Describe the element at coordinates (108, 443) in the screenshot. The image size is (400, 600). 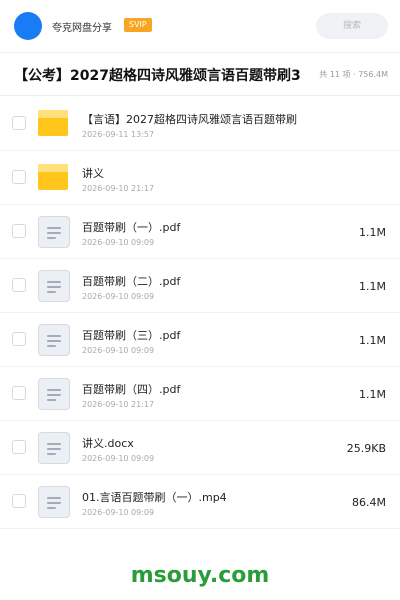
I see `file-name: 讲义.docx` at that location.